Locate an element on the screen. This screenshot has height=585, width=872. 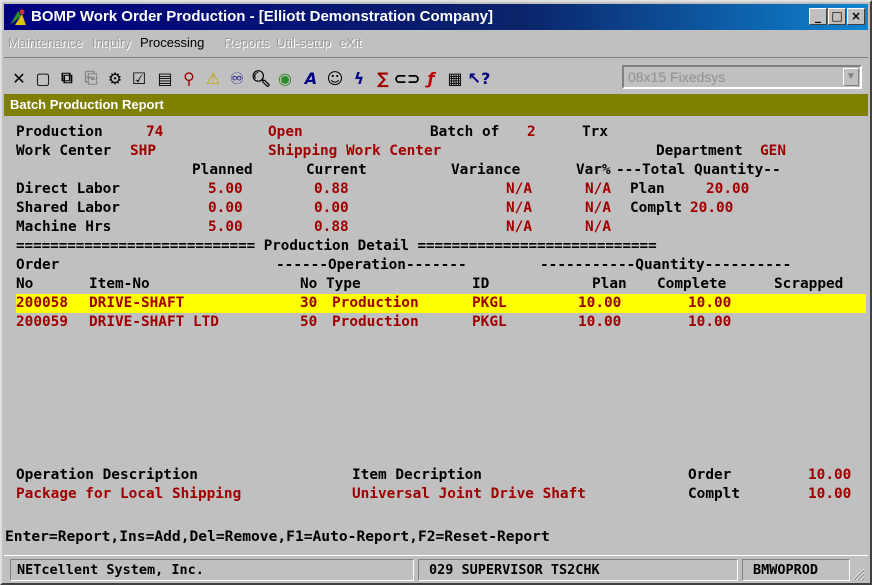
menu-util-setup: Util-setup is located at coordinates (303, 42).